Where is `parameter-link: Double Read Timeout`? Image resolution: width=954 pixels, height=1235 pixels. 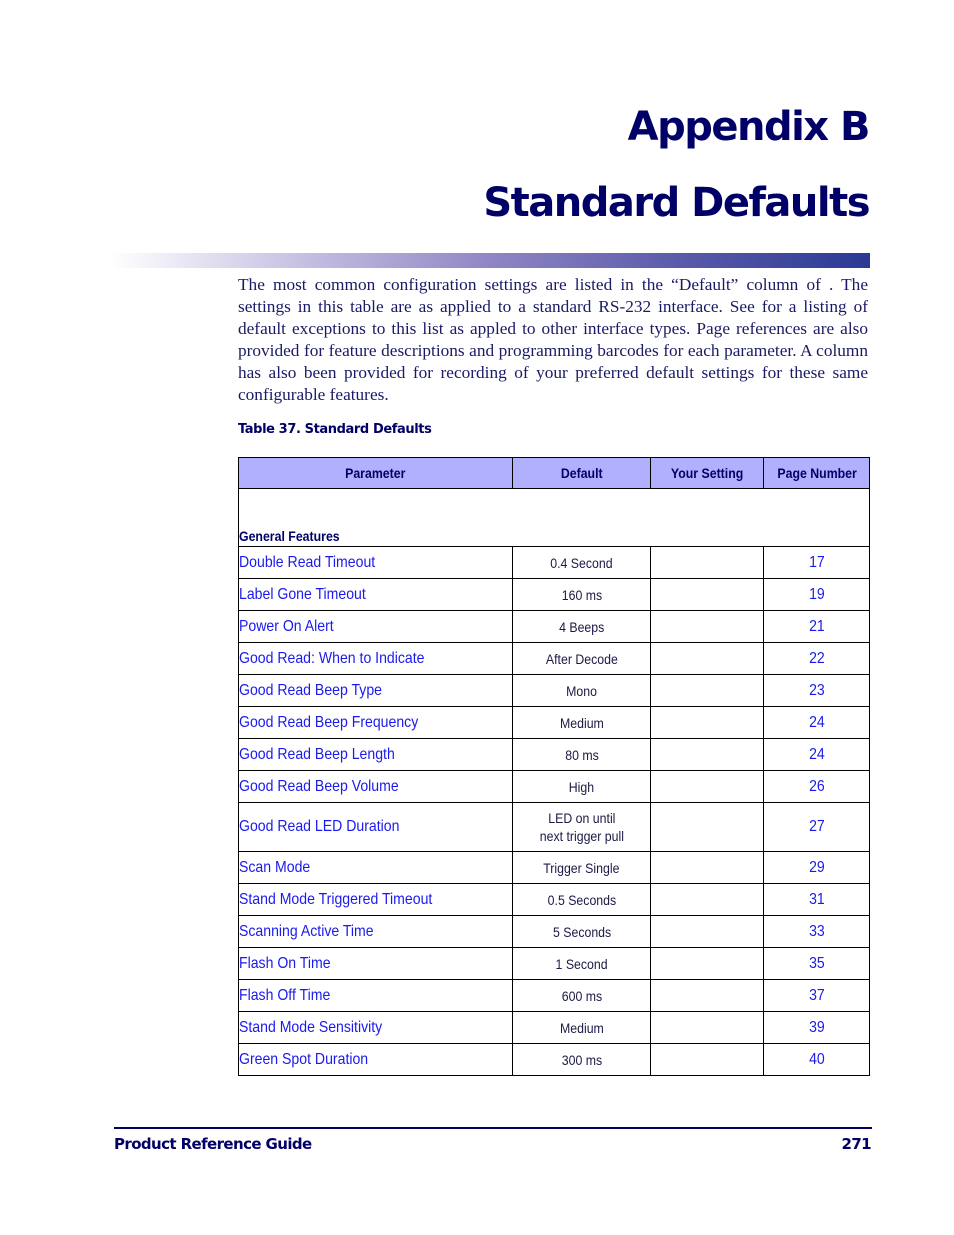
parameter-link: Double Read Timeout is located at coordinates (375, 562).